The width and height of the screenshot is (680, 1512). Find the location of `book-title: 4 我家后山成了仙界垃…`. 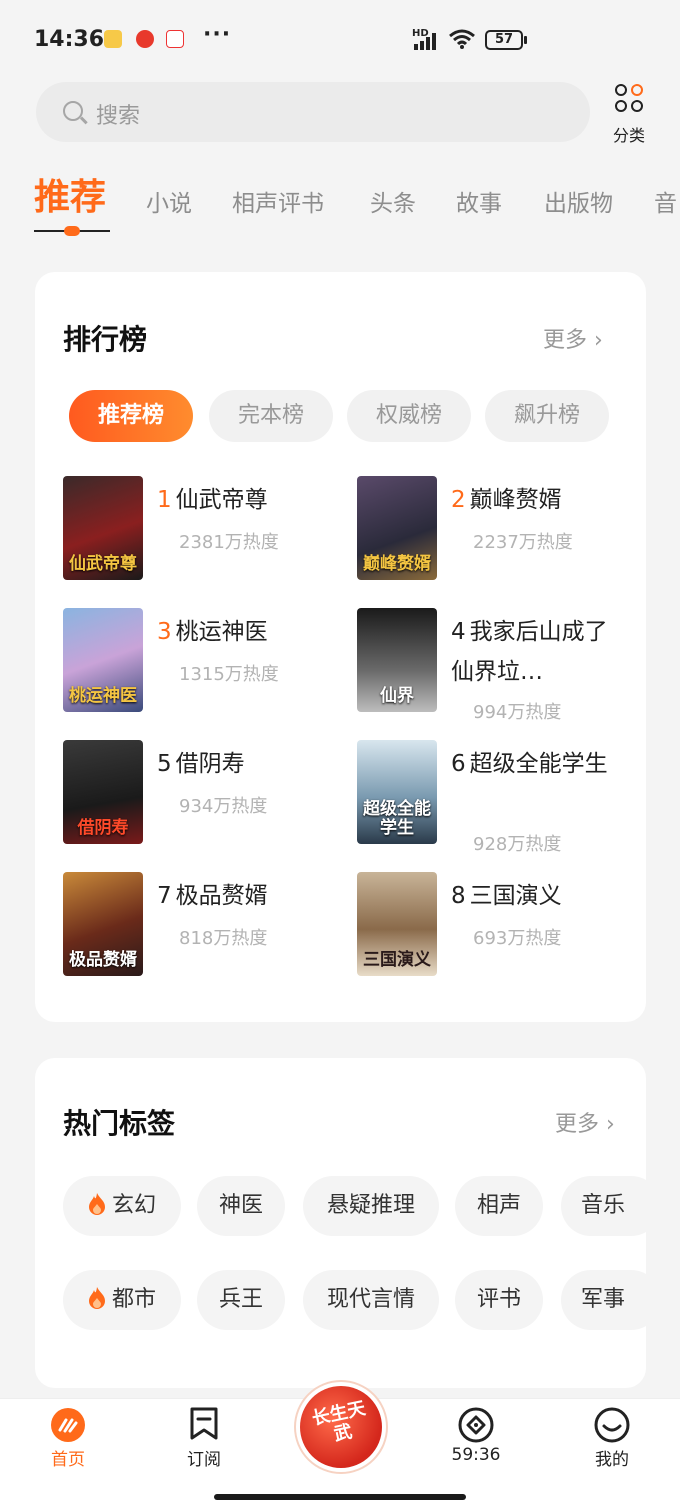

book-title: 4 我家后山成了仙界垃… is located at coordinates (531, 652).